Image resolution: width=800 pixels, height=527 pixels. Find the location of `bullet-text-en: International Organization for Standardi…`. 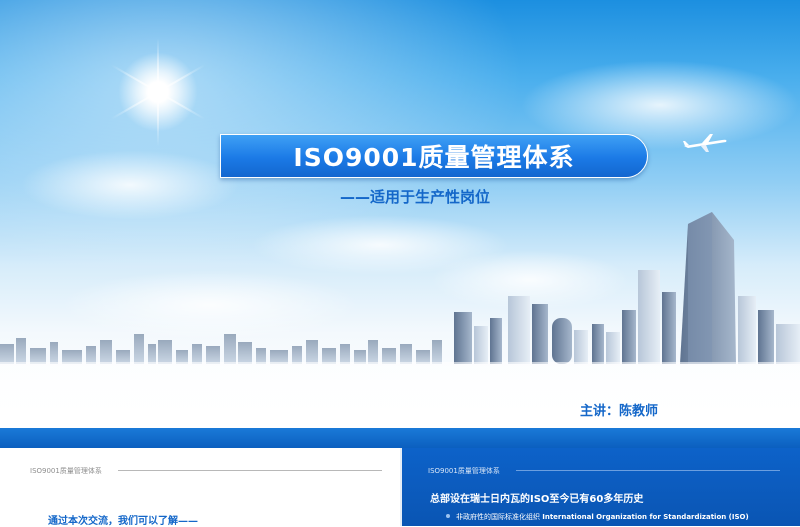

bullet-text-en: International Organization for Standardi… is located at coordinates (645, 517).